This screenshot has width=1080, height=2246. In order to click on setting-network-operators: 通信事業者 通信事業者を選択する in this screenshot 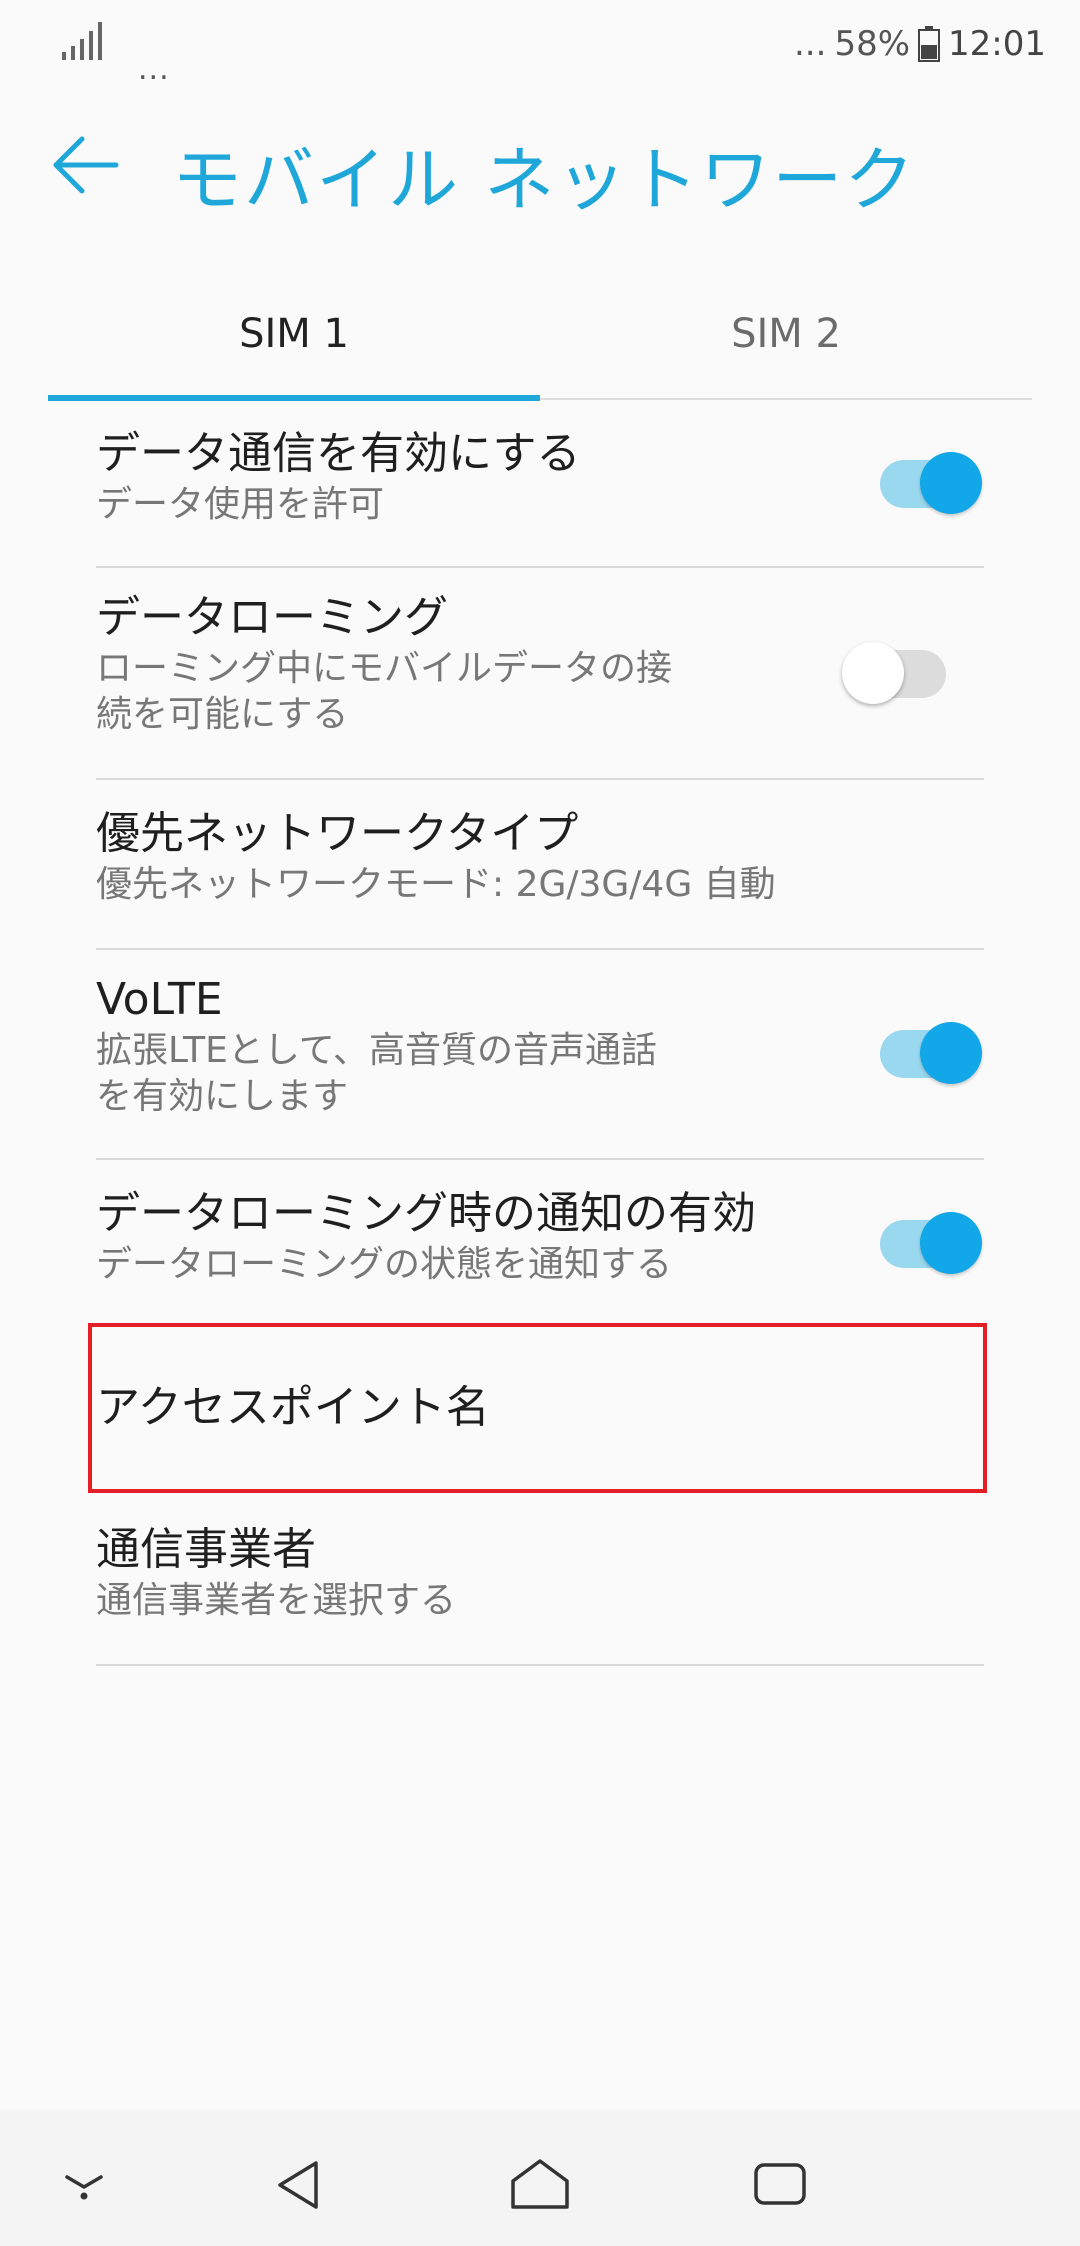, I will do `click(540, 1581)`.